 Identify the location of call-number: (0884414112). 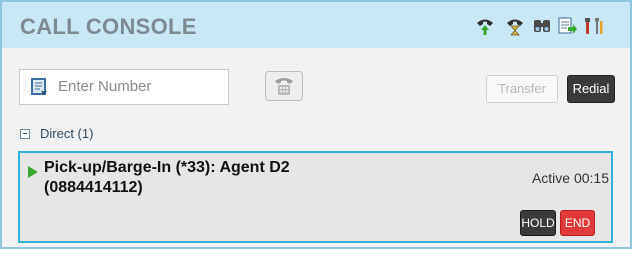
(93, 187).